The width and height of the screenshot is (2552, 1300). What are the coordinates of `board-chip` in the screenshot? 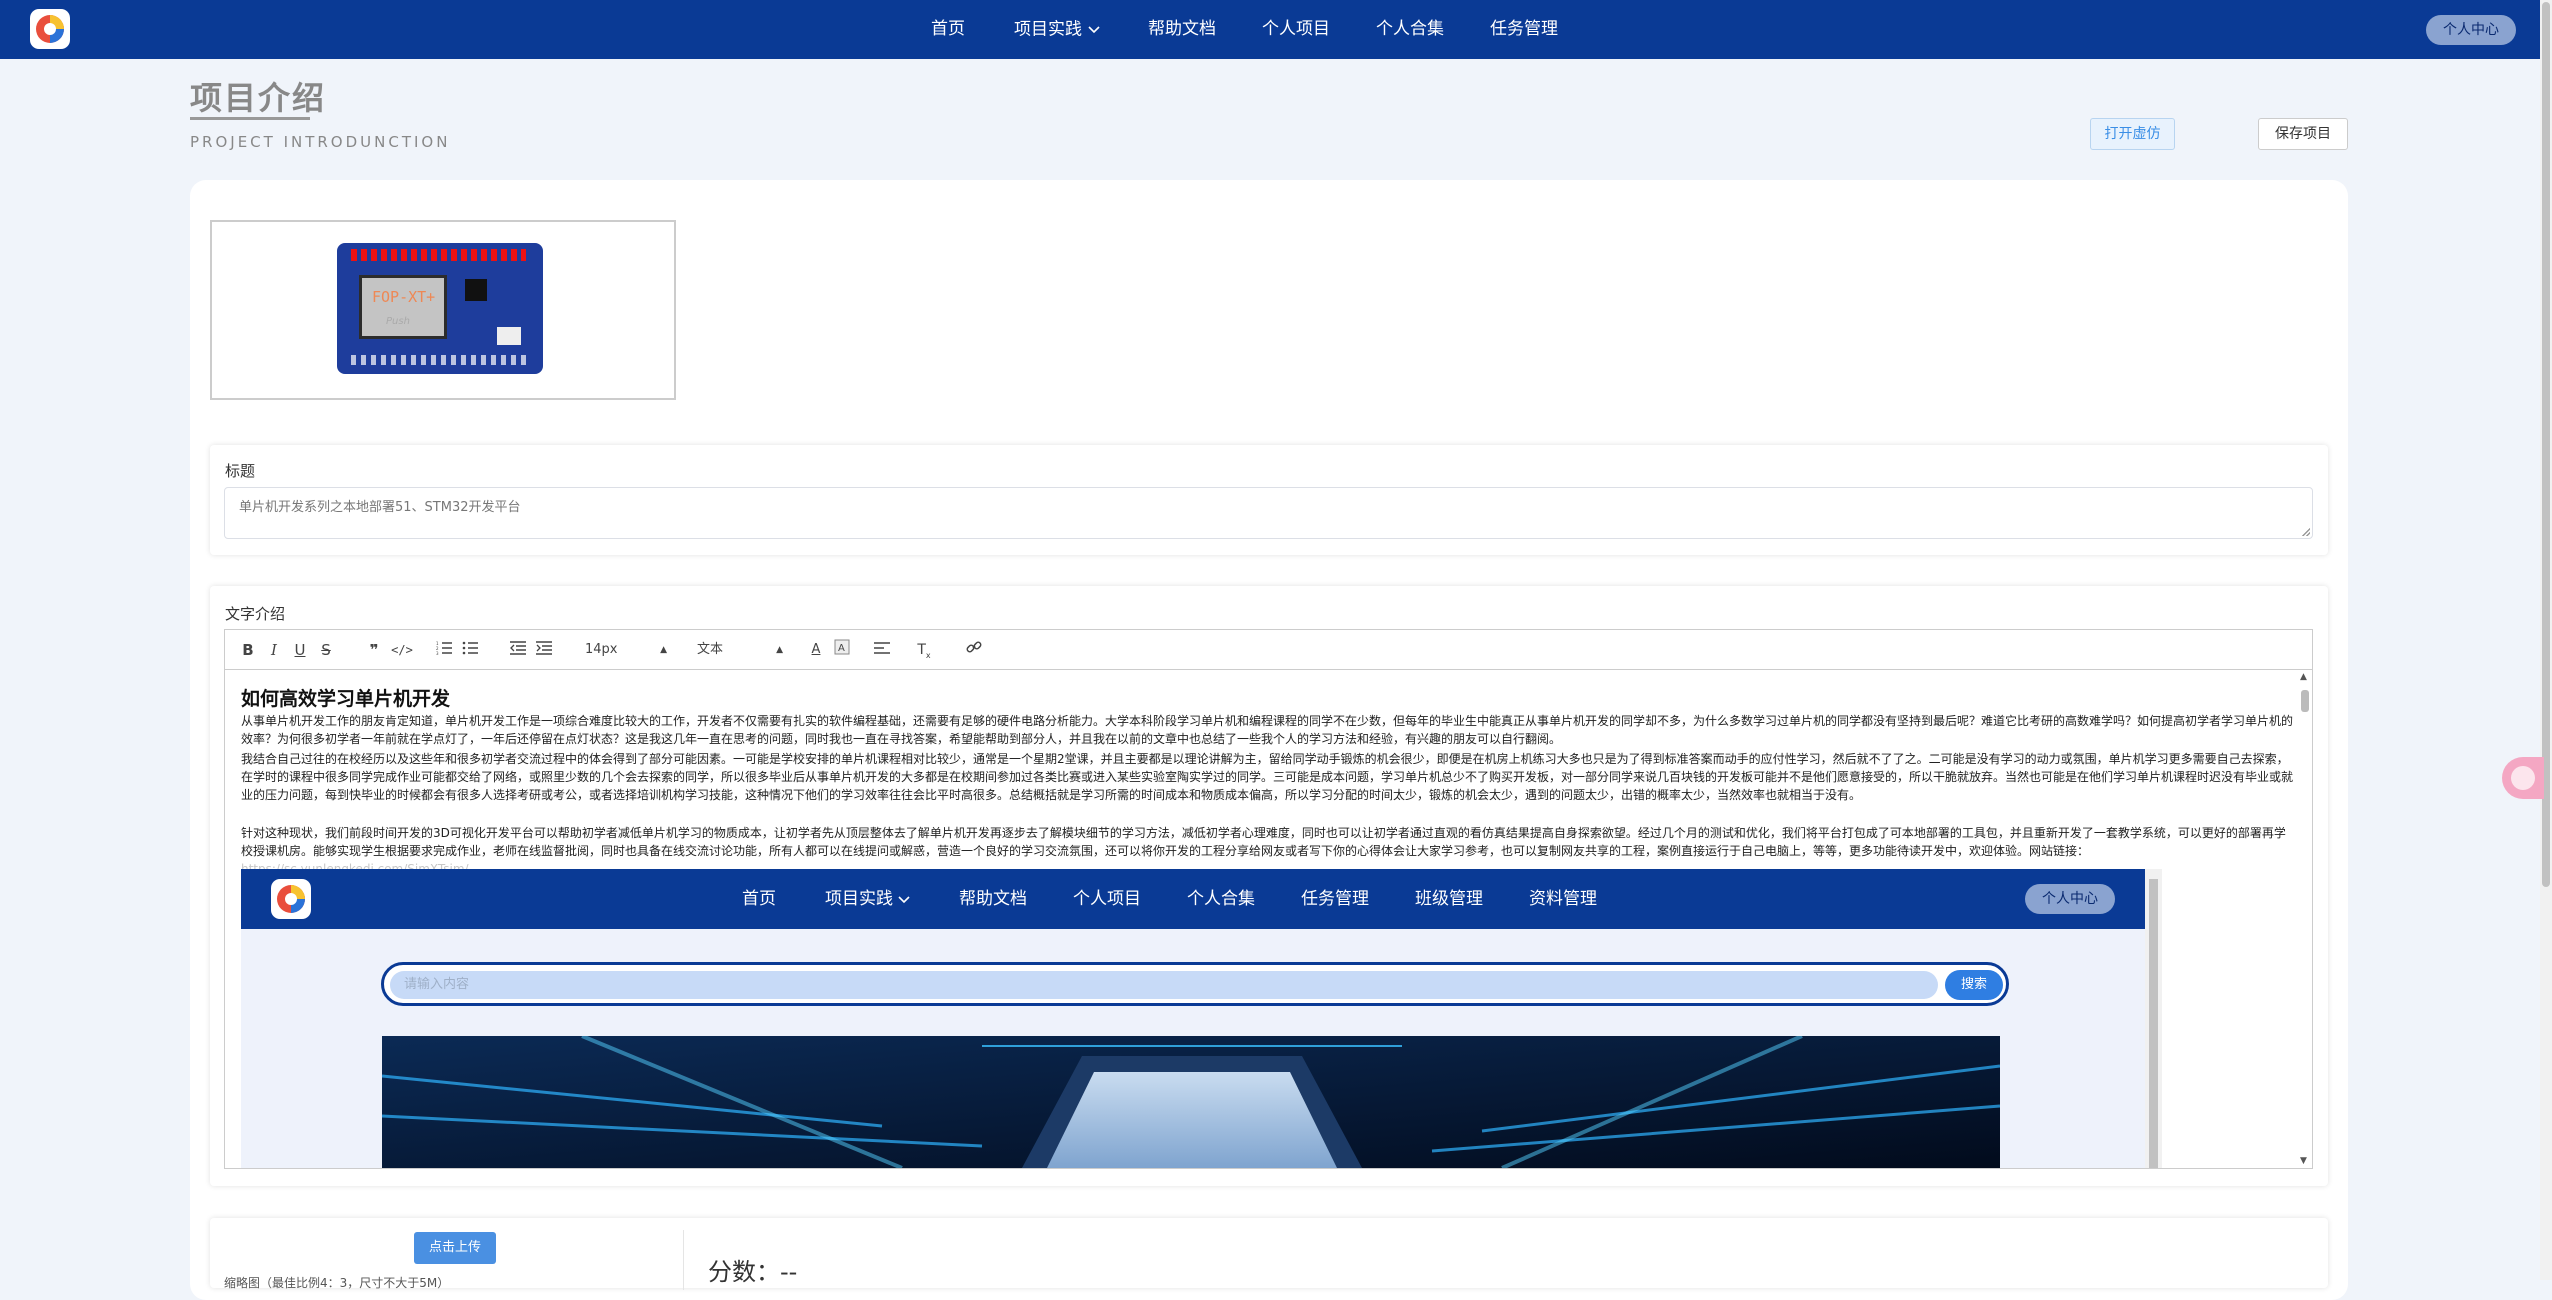 It's located at (476, 290).